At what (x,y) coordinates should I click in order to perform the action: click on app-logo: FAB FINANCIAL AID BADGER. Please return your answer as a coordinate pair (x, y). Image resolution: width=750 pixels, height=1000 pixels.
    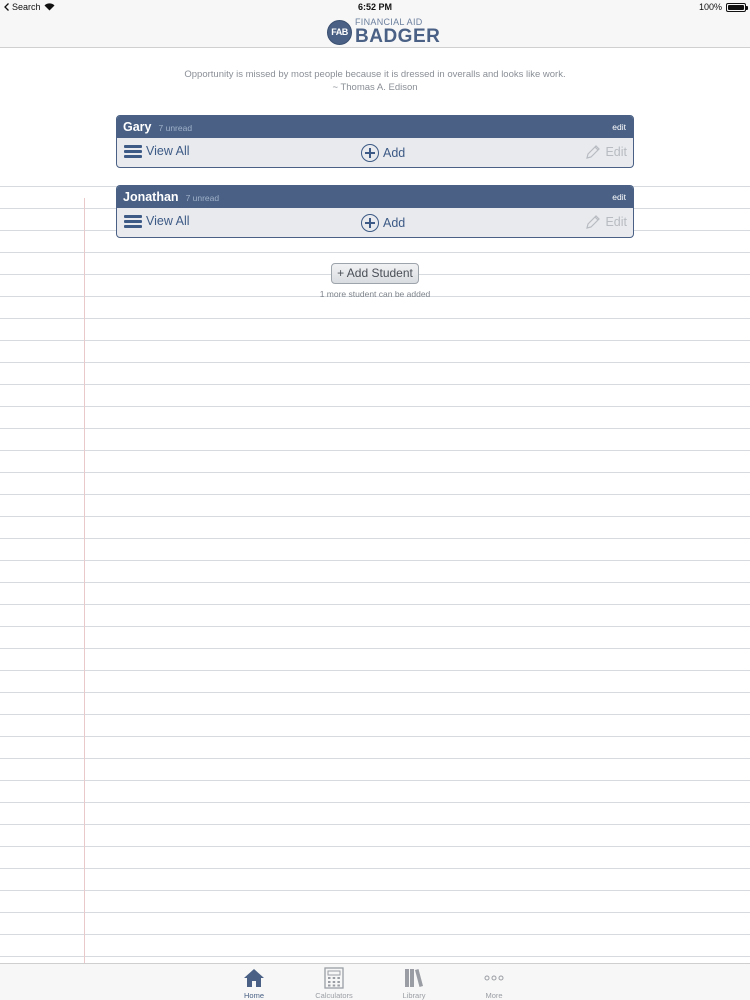
    Looking at the image, I should click on (383, 32).